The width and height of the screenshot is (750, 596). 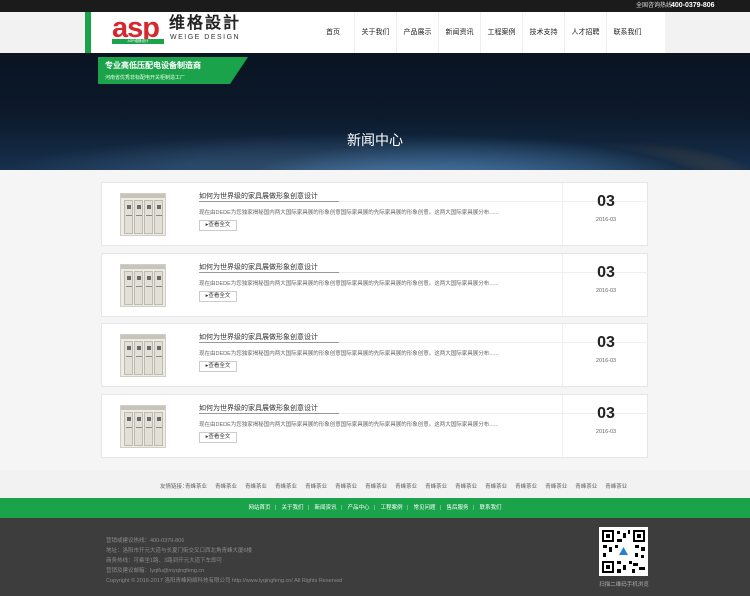 I want to click on header-accent, so click(x=88, y=32).